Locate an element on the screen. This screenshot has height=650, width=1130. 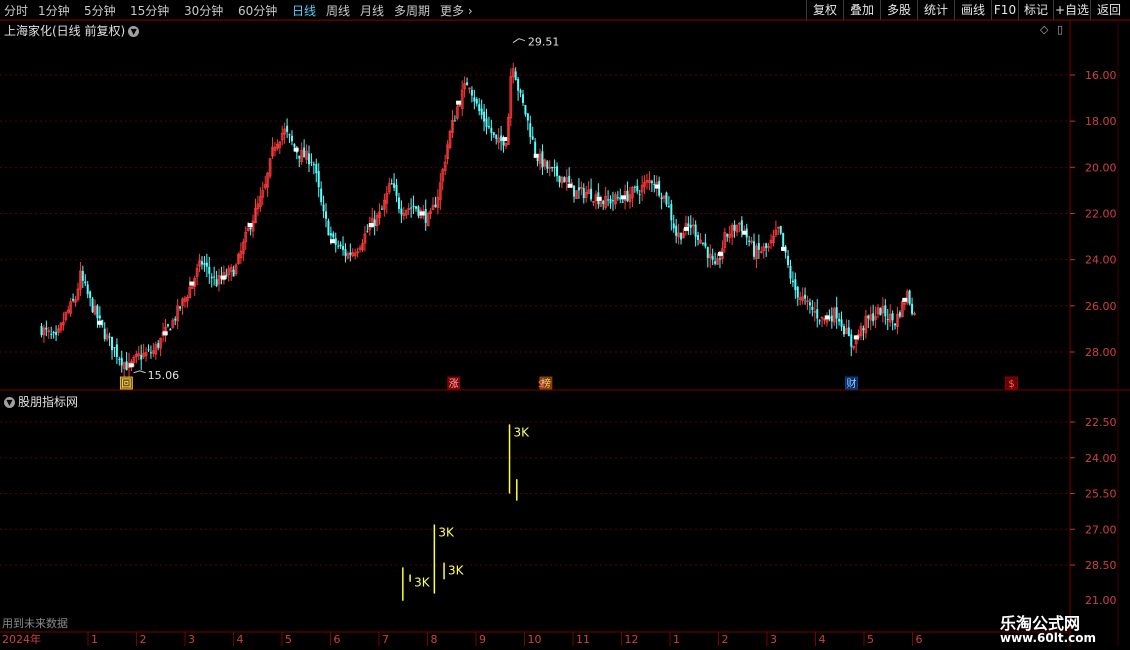
event-marker-label: 财 is located at coordinates (851, 383).